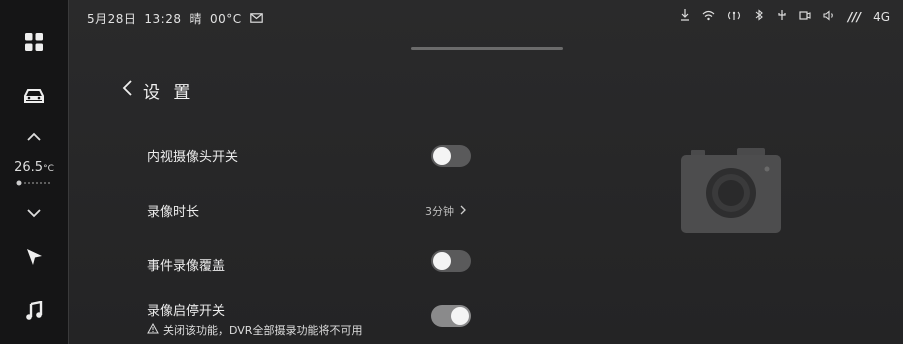 This screenshot has width=903, height=344. What do you see at coordinates (829, 16) in the screenshot?
I see `volume-icon` at bounding box center [829, 16].